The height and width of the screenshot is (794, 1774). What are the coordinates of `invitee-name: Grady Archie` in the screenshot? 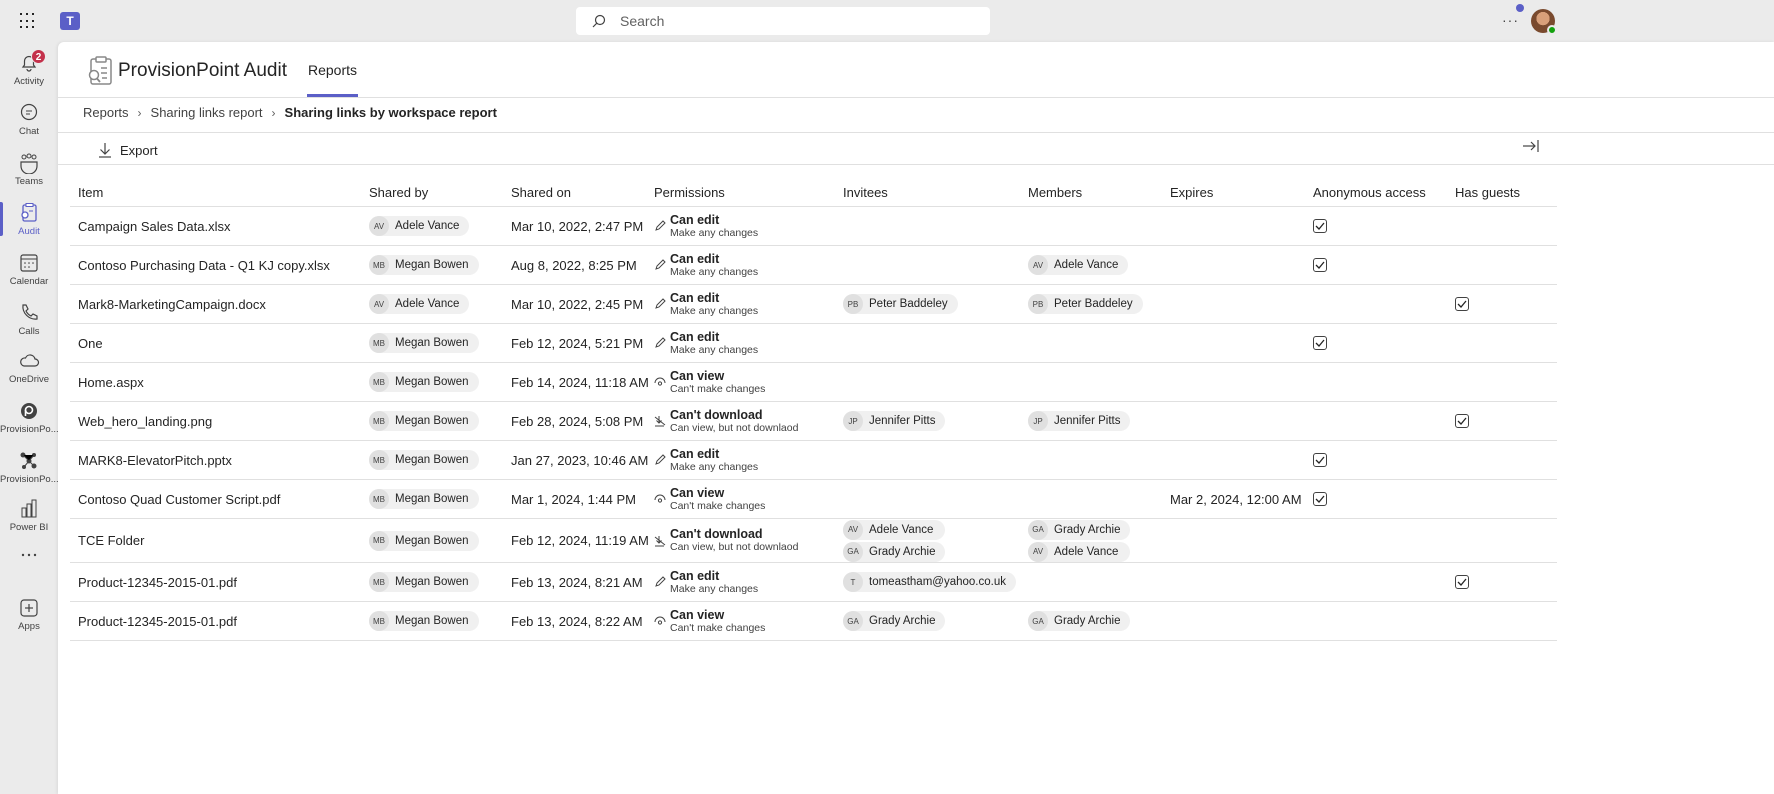 It's located at (902, 621).